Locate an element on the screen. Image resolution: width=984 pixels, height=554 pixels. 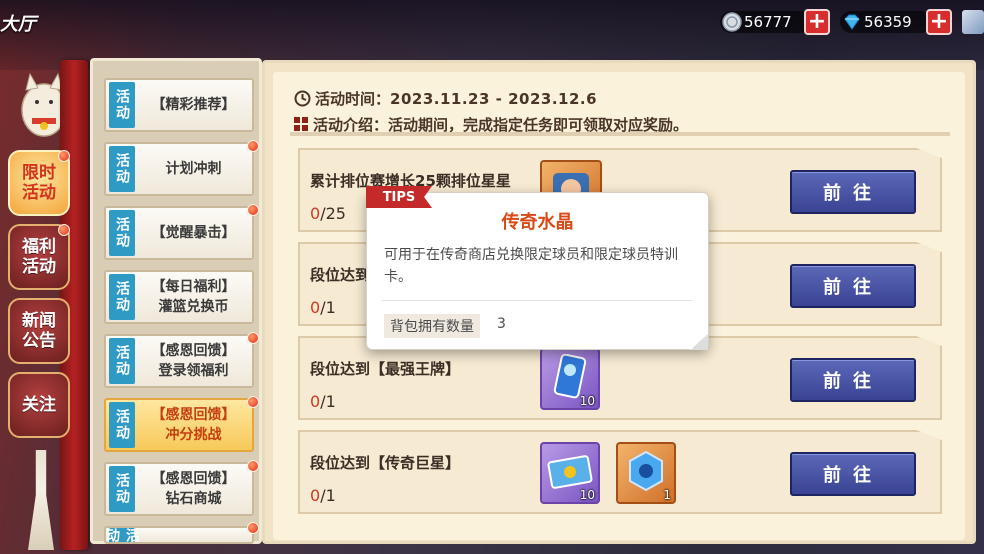
task-title: 段位达到【传奇巨星】 is located at coordinates (385, 463).